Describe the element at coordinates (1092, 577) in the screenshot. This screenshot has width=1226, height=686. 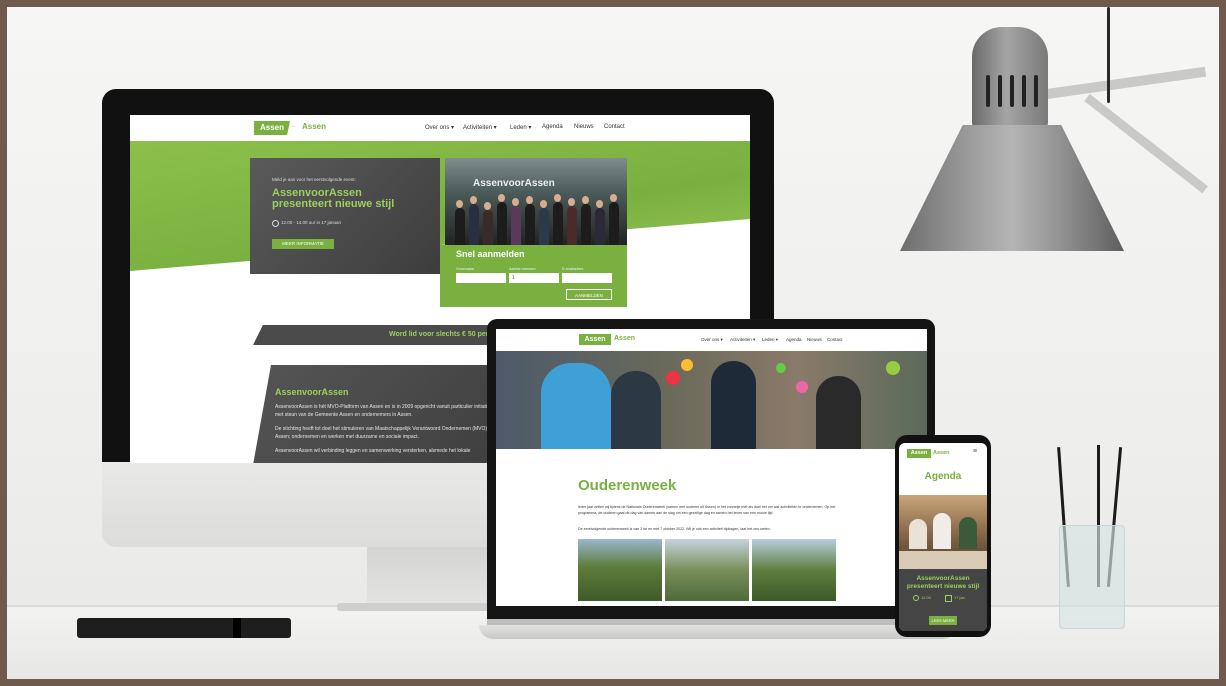
I see `glass-cup` at that location.